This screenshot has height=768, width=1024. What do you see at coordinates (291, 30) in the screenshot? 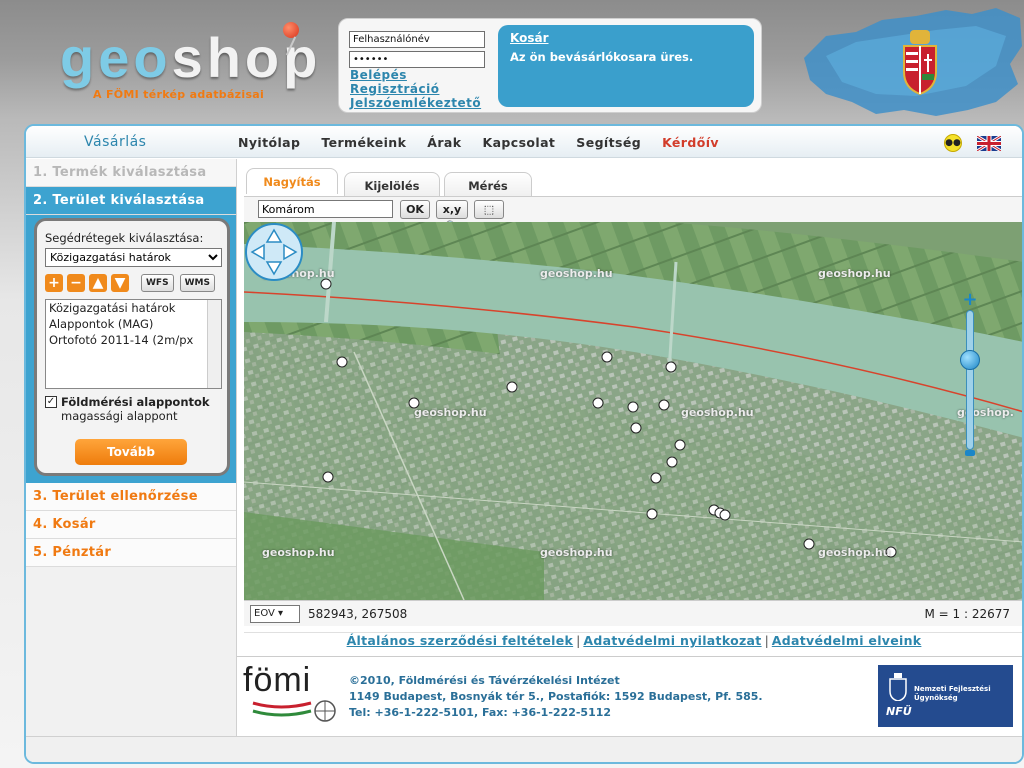
I see `map-pin-icon` at bounding box center [291, 30].